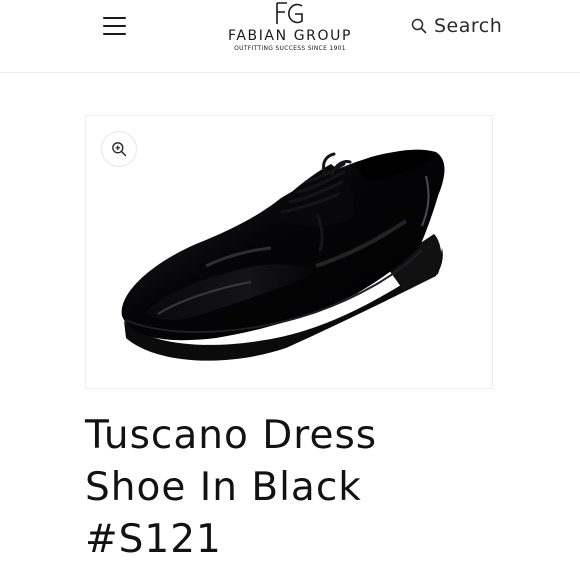 This screenshot has width=580, height=580. I want to click on zoom-in-icon, so click(119, 149).